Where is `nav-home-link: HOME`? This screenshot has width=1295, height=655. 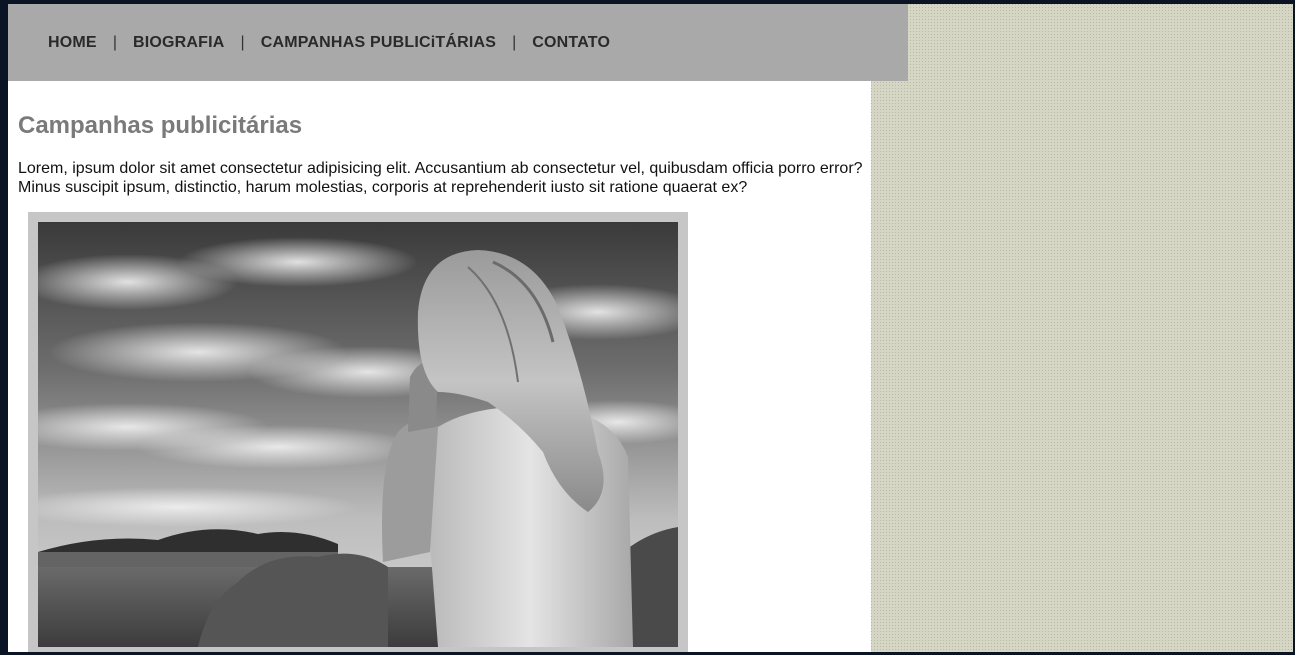
nav-home-link: HOME is located at coordinates (72, 43).